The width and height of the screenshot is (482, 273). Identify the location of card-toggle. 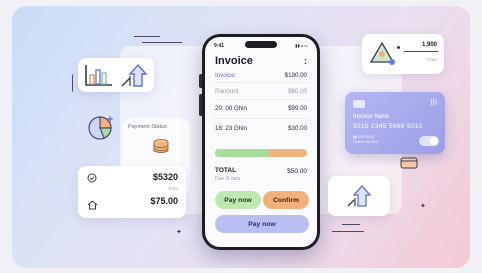
(429, 141).